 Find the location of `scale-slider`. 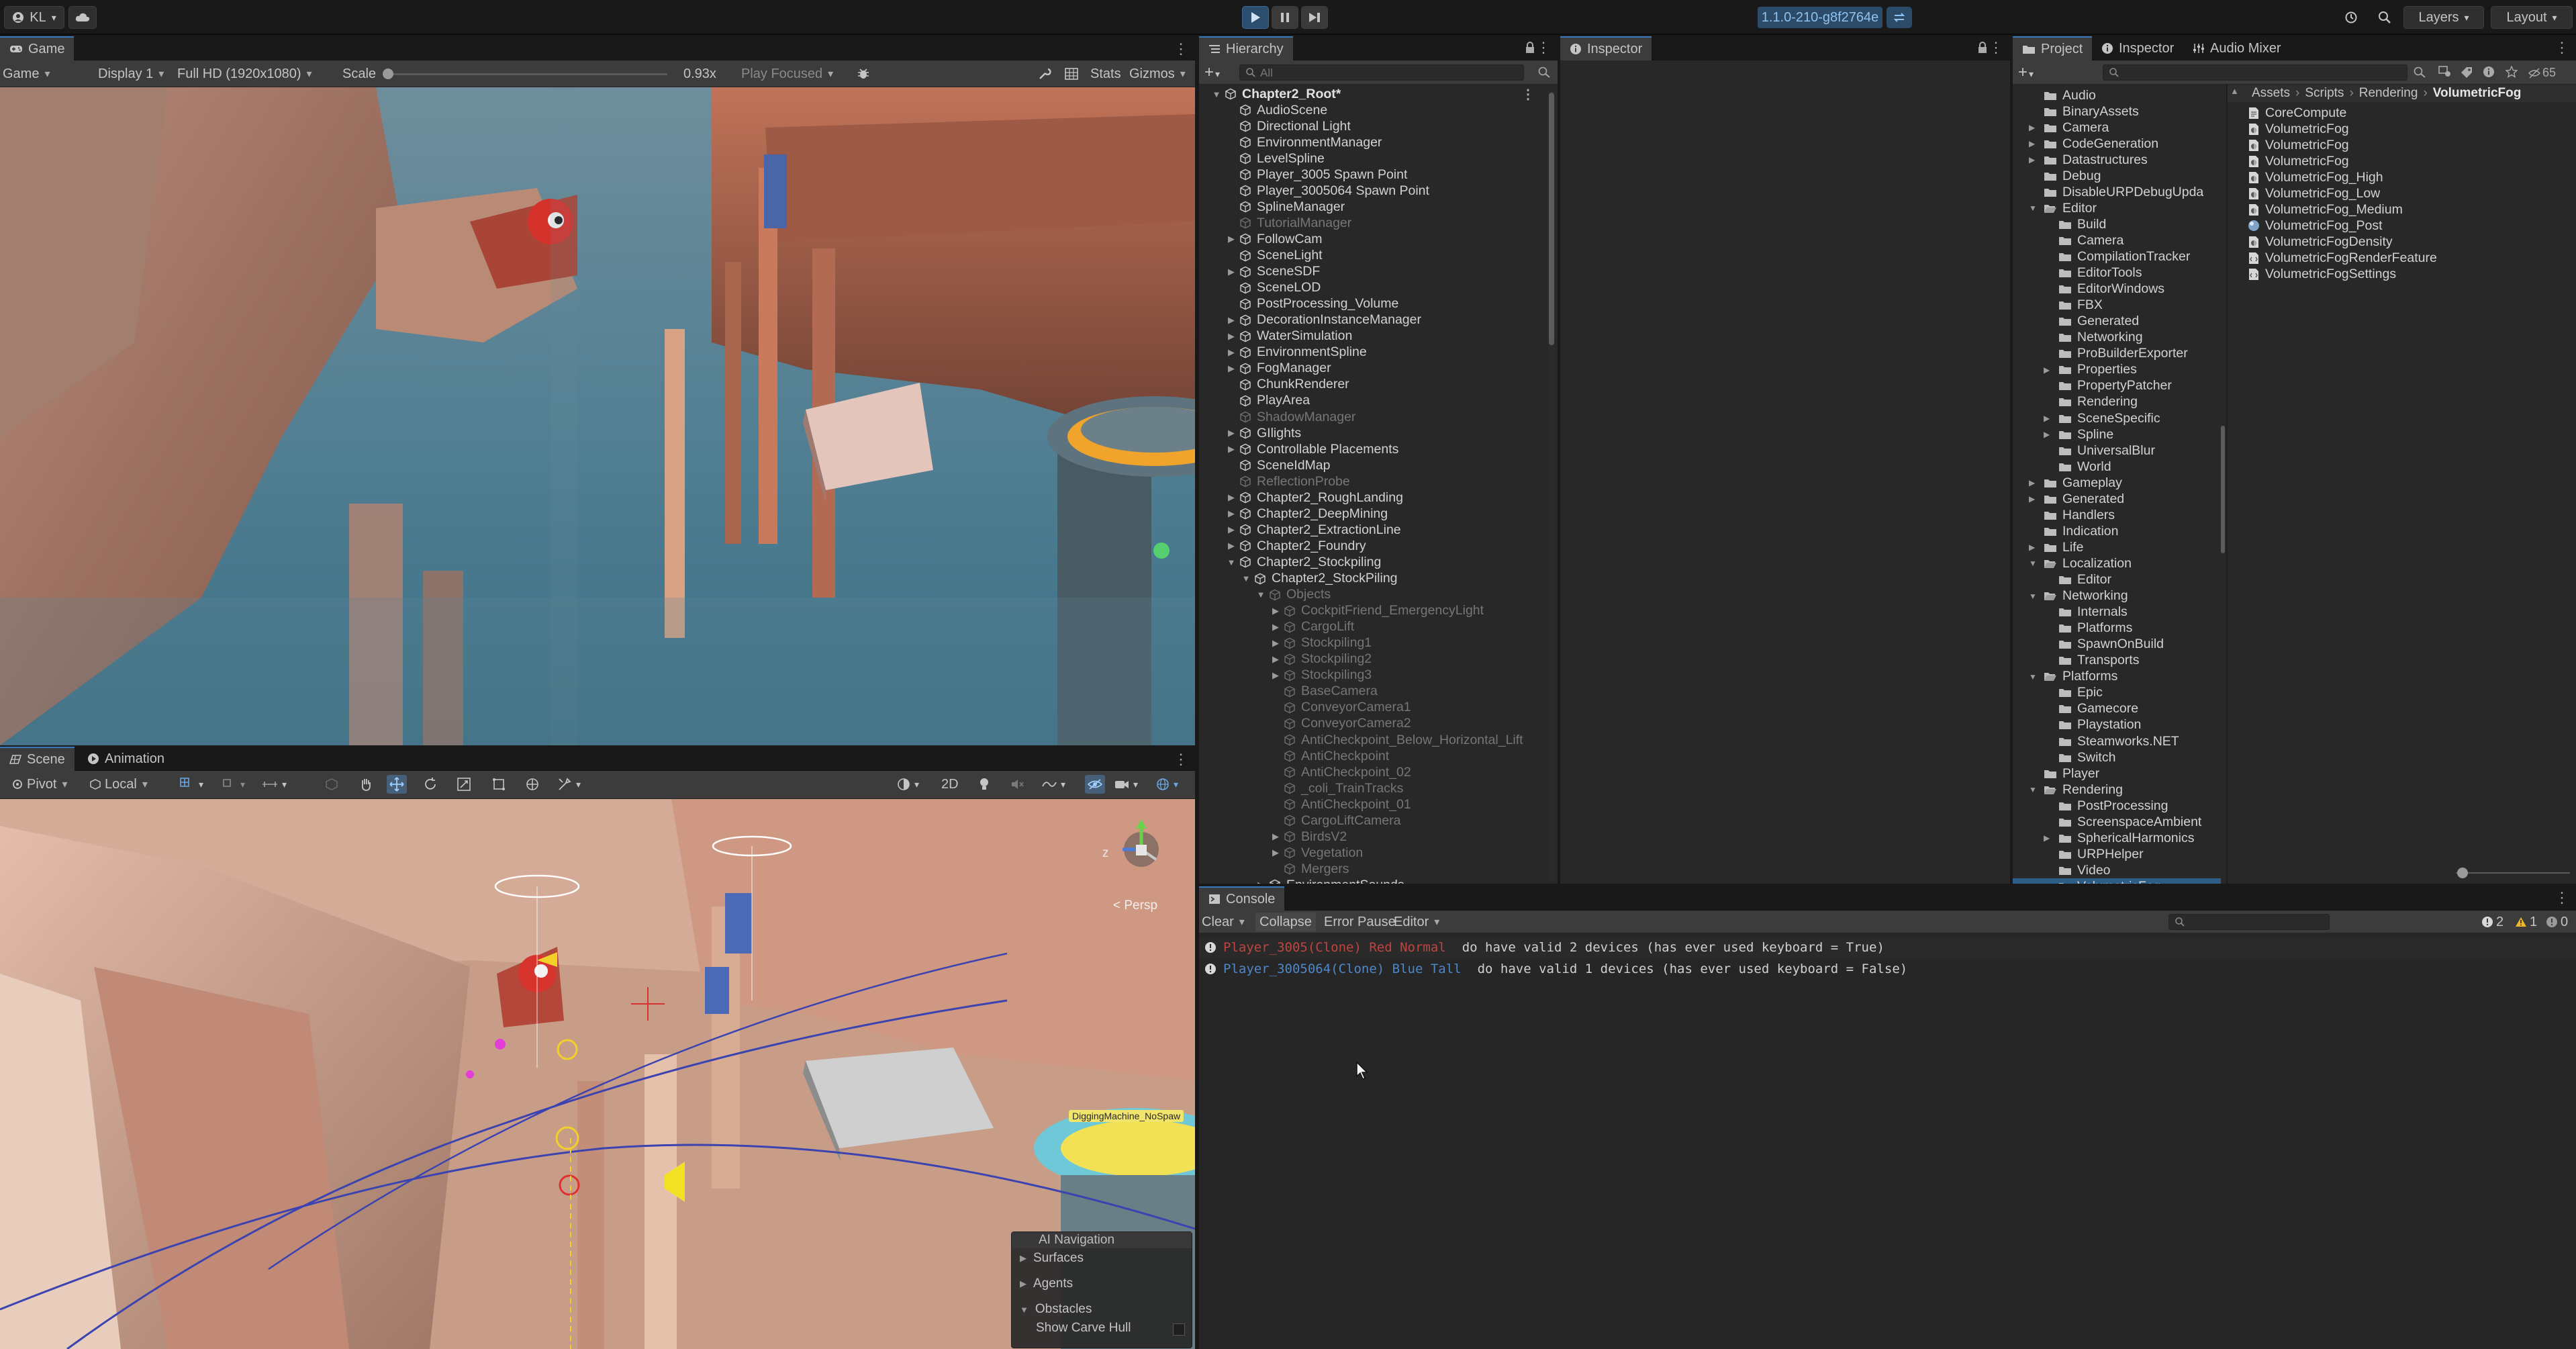

scale-slider is located at coordinates (525, 73).